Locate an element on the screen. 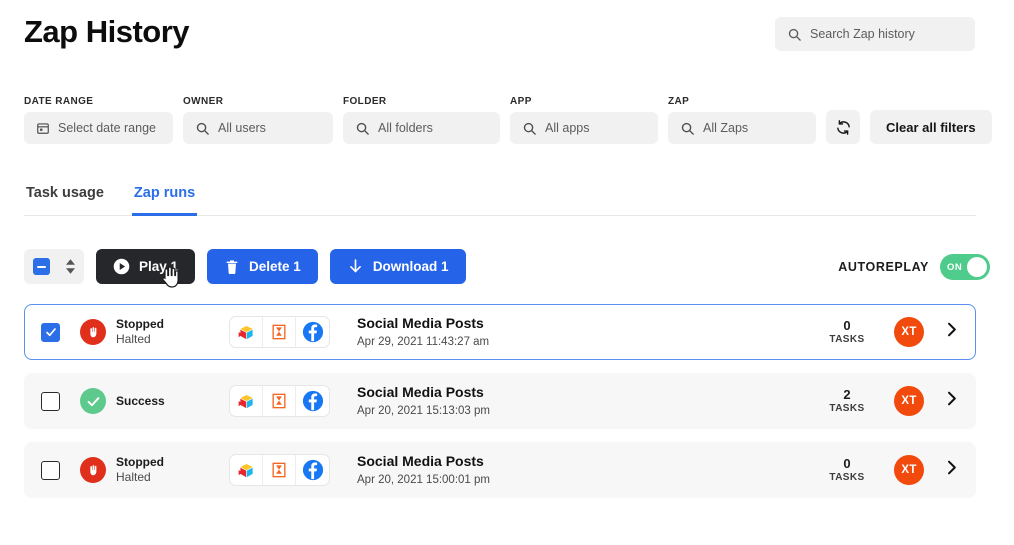 The image size is (1014, 545). autoreplay-toggle: ON is located at coordinates (965, 267).